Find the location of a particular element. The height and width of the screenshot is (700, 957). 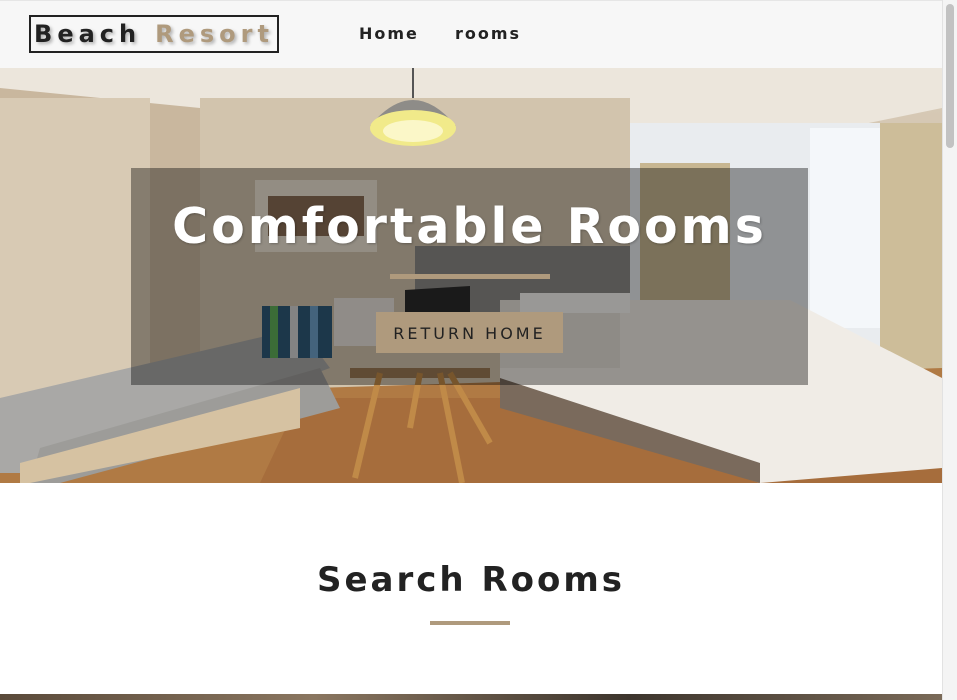

search-rooms-title: Search Rooms is located at coordinates (471, 580).